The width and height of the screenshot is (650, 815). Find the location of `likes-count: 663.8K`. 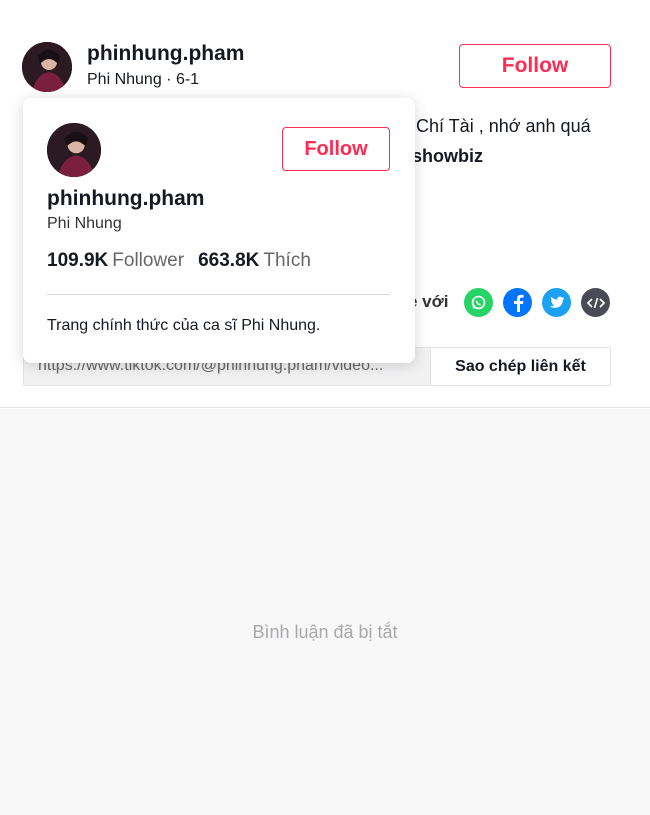

likes-count: 663.8K is located at coordinates (229, 260).